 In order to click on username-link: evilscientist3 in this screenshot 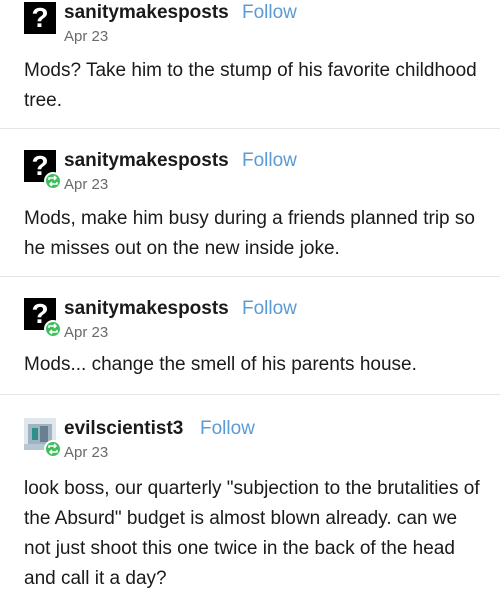, I will do `click(123, 429)`.